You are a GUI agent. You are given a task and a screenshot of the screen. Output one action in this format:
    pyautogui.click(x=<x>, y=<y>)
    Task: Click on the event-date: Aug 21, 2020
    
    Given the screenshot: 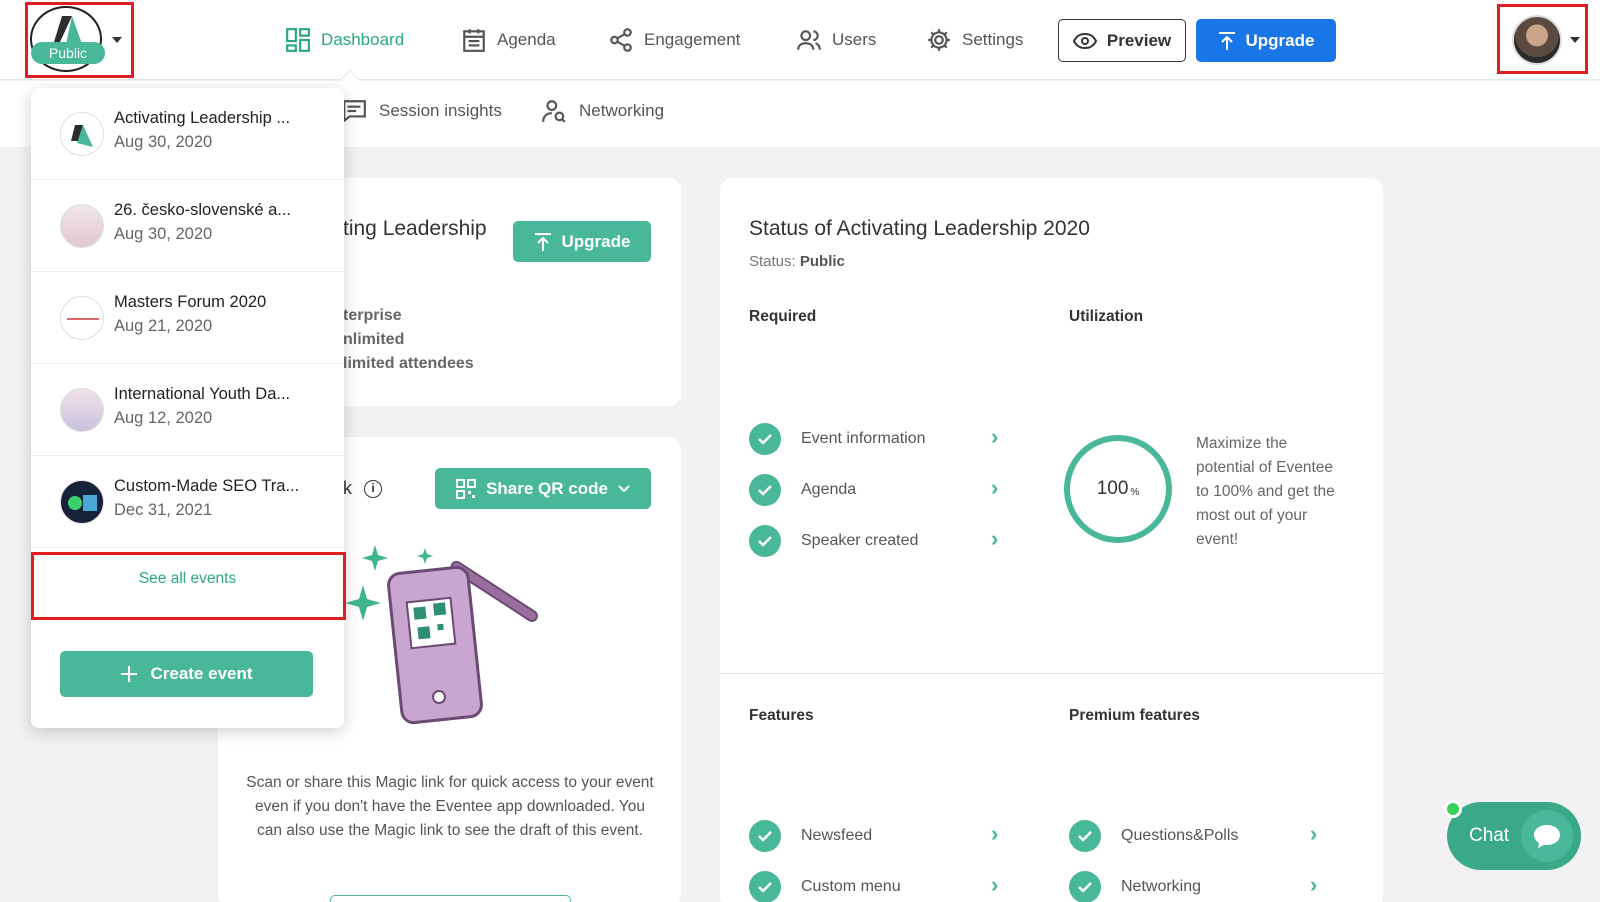 What is the action you would take?
    pyautogui.click(x=163, y=326)
    